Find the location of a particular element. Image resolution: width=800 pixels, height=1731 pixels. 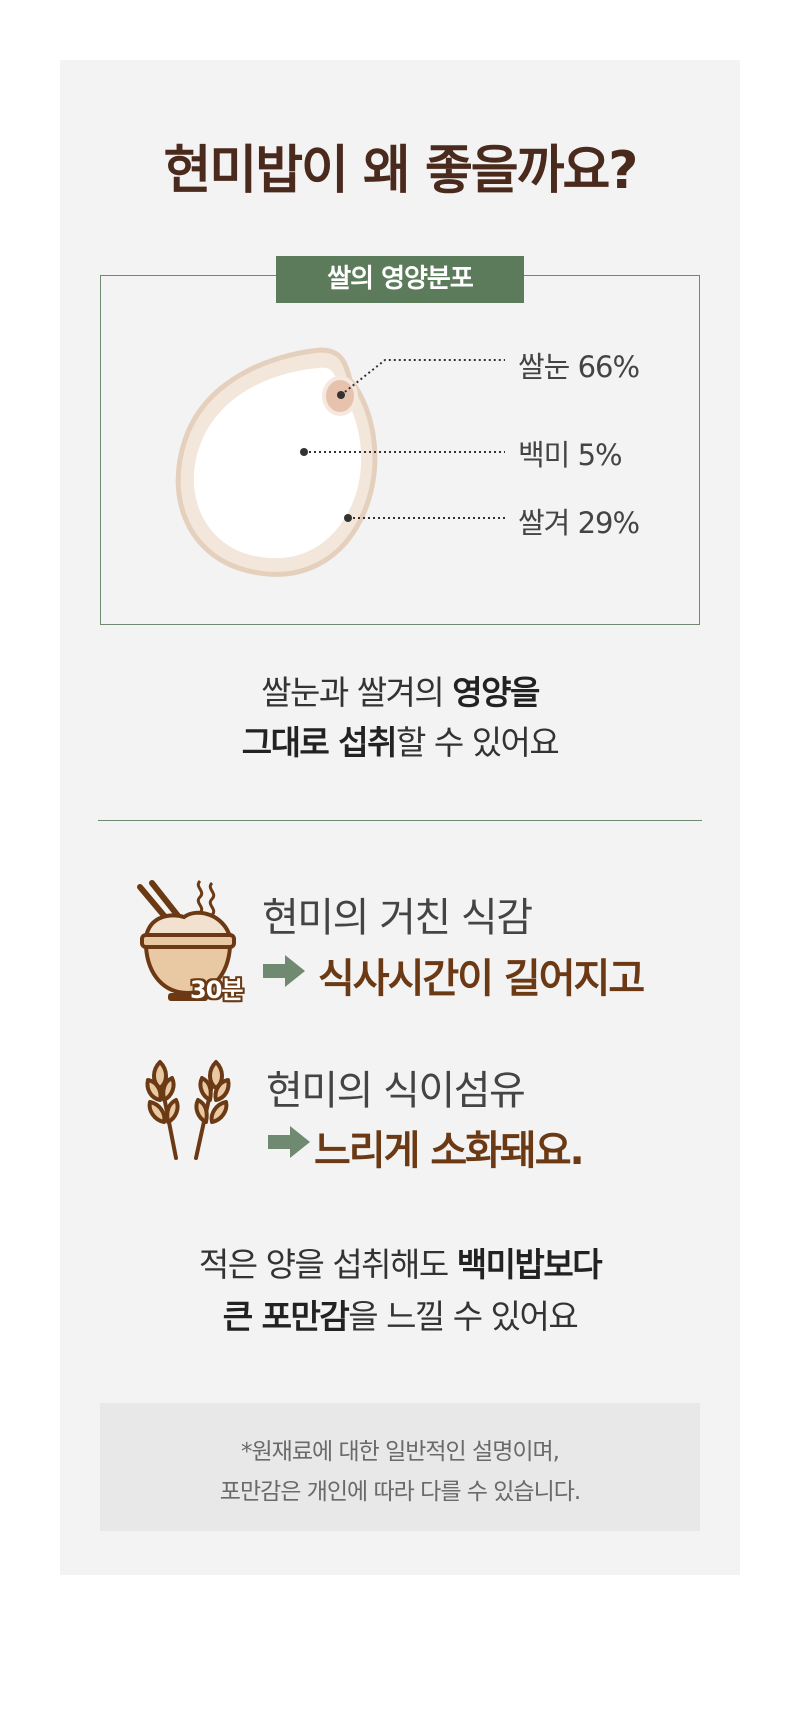

caption2-line1: 적은 양을 섭취해도 백미밥보다 is located at coordinates (400, 1262).